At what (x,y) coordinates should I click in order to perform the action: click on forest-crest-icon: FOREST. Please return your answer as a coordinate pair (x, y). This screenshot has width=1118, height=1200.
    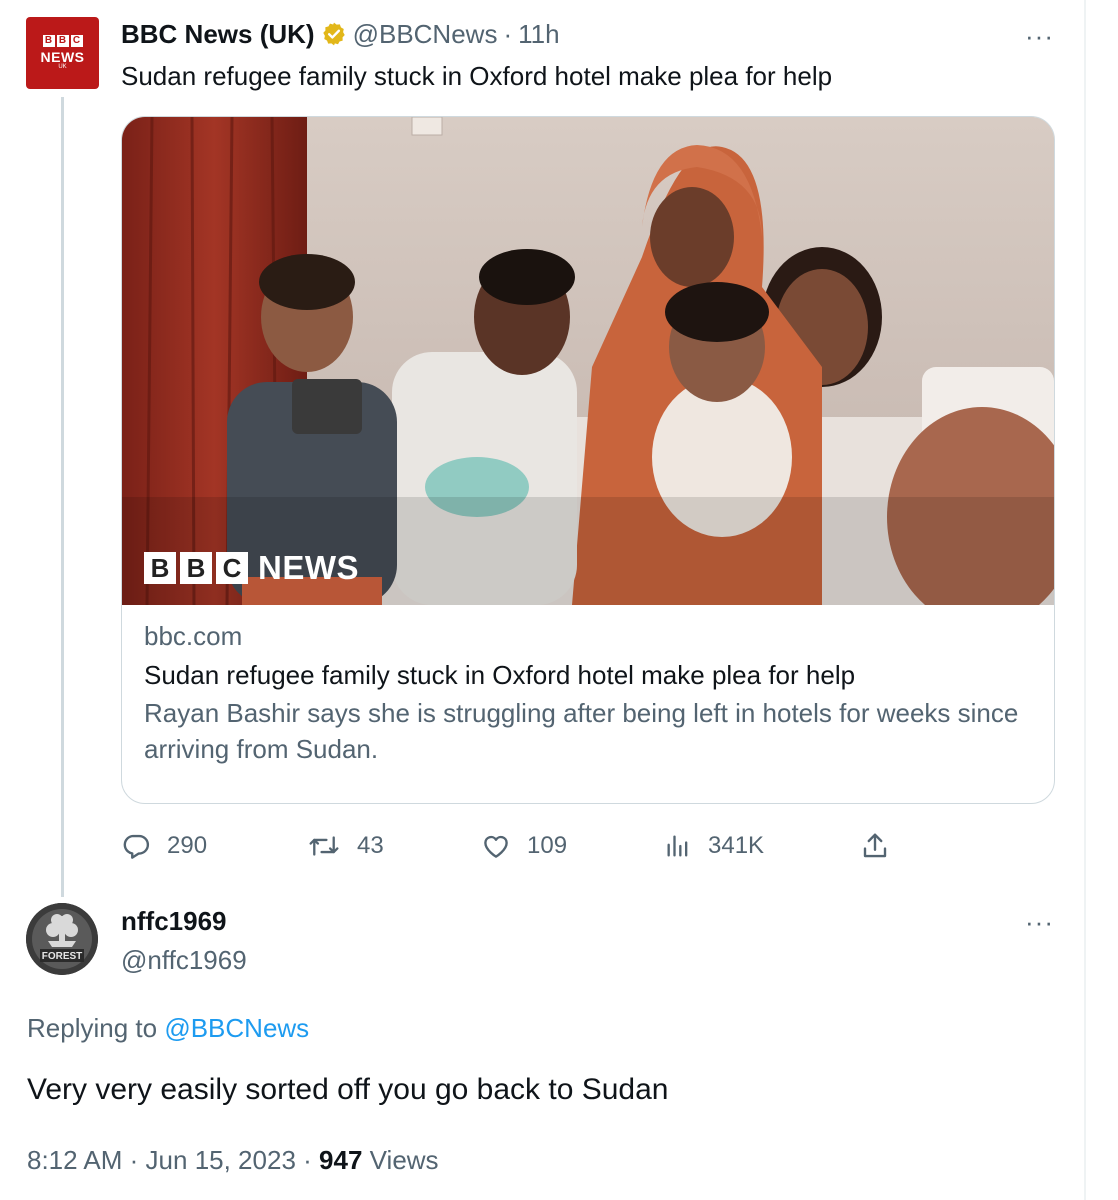
    Looking at the image, I should click on (62, 939).